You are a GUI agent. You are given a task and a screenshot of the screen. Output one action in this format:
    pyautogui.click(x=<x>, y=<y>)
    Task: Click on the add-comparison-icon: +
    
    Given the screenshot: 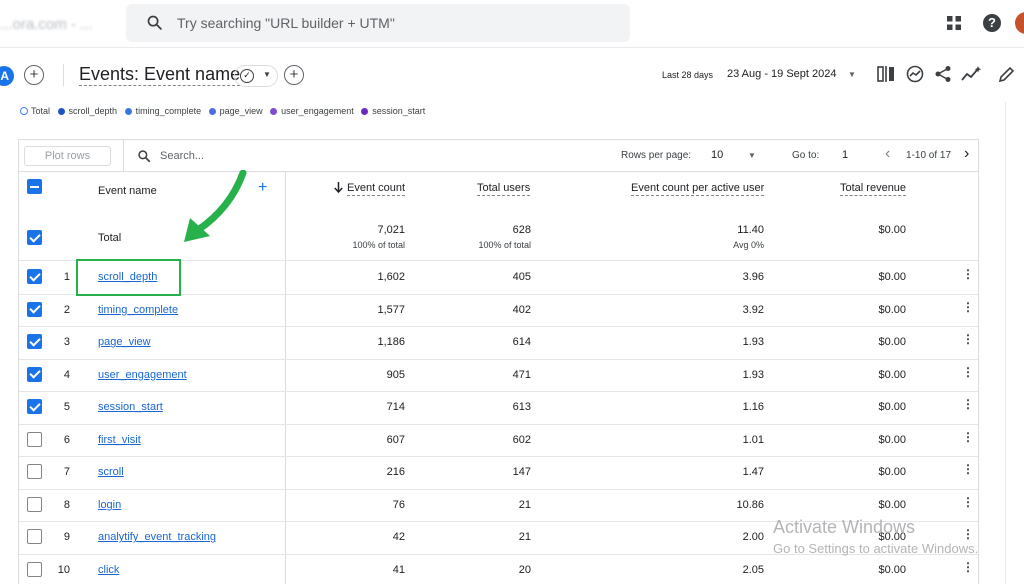 What is the action you would take?
    pyautogui.click(x=34, y=75)
    